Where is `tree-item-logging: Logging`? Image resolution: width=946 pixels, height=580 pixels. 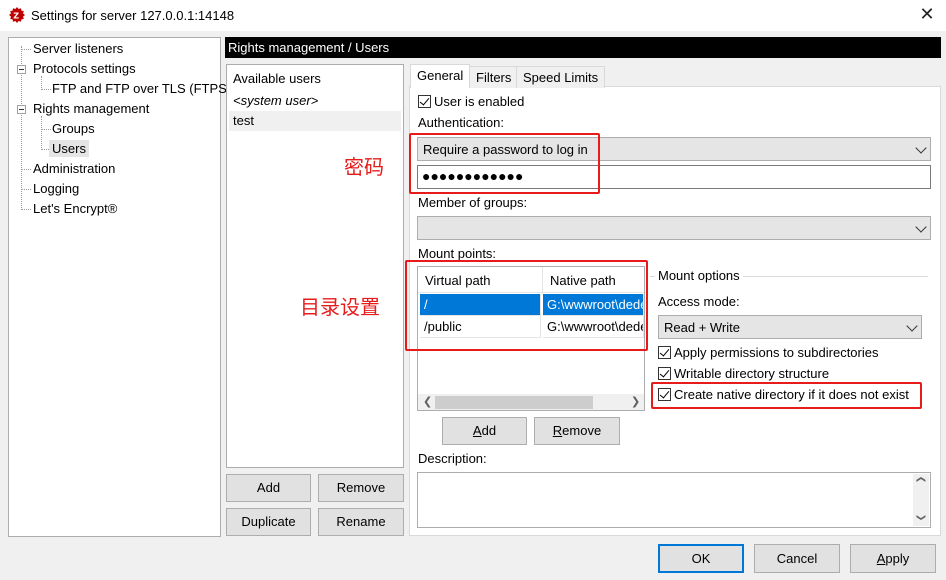
tree-item-logging: Logging is located at coordinates (56, 188).